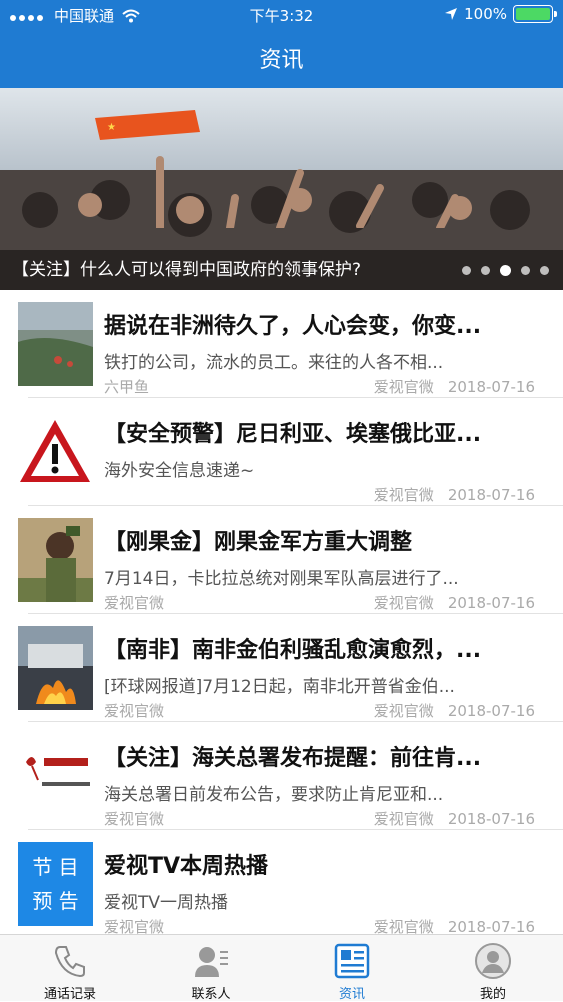 The width and height of the screenshot is (563, 1002). What do you see at coordinates (179, 471) in the screenshot?
I see `article-summary: 海外安全信息速递~` at bounding box center [179, 471].